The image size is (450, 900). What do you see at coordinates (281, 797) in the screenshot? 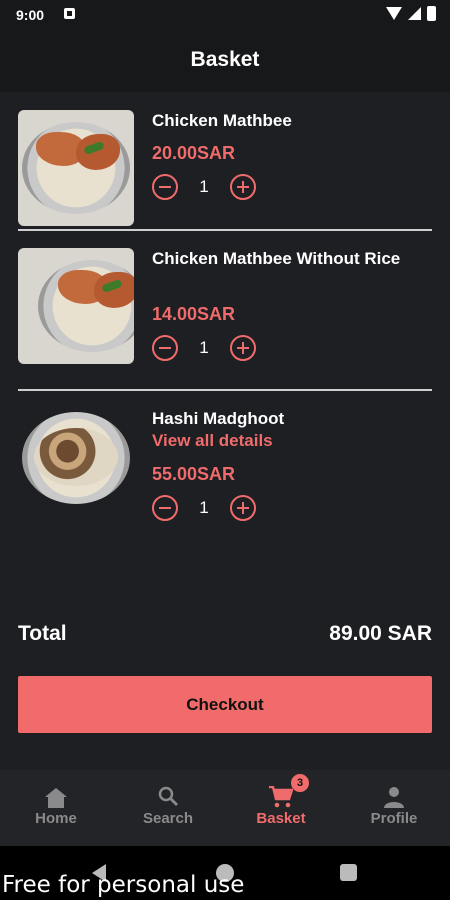
I see `cart-icon` at bounding box center [281, 797].